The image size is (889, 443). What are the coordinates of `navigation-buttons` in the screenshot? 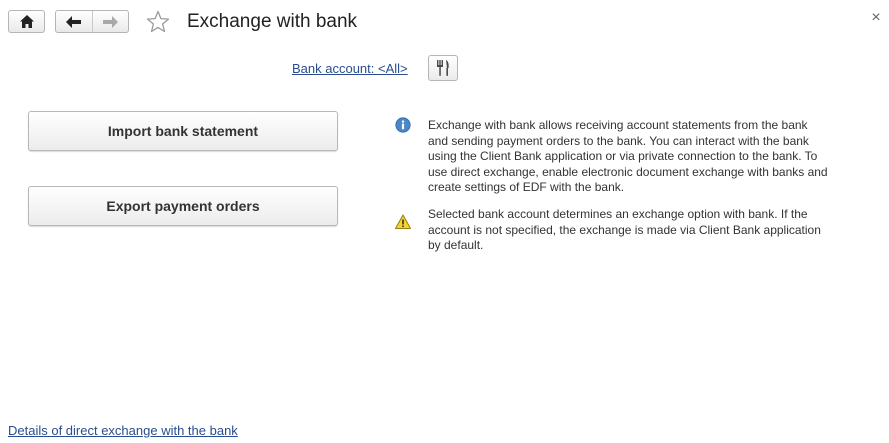 It's located at (92, 21).